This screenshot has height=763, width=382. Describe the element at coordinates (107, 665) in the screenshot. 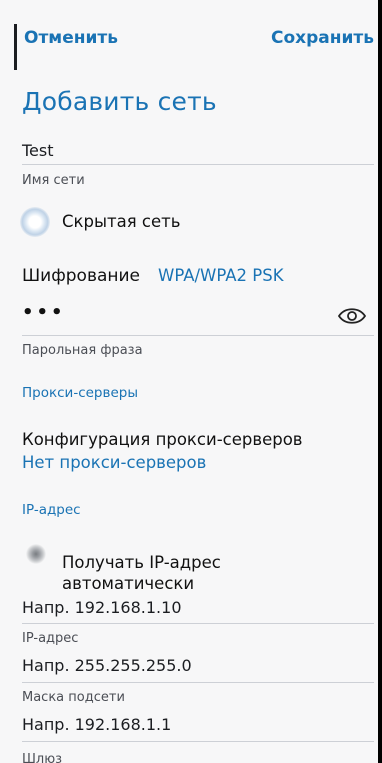

I see `subnet-mask-input: Напр. 255.255.255.0` at that location.